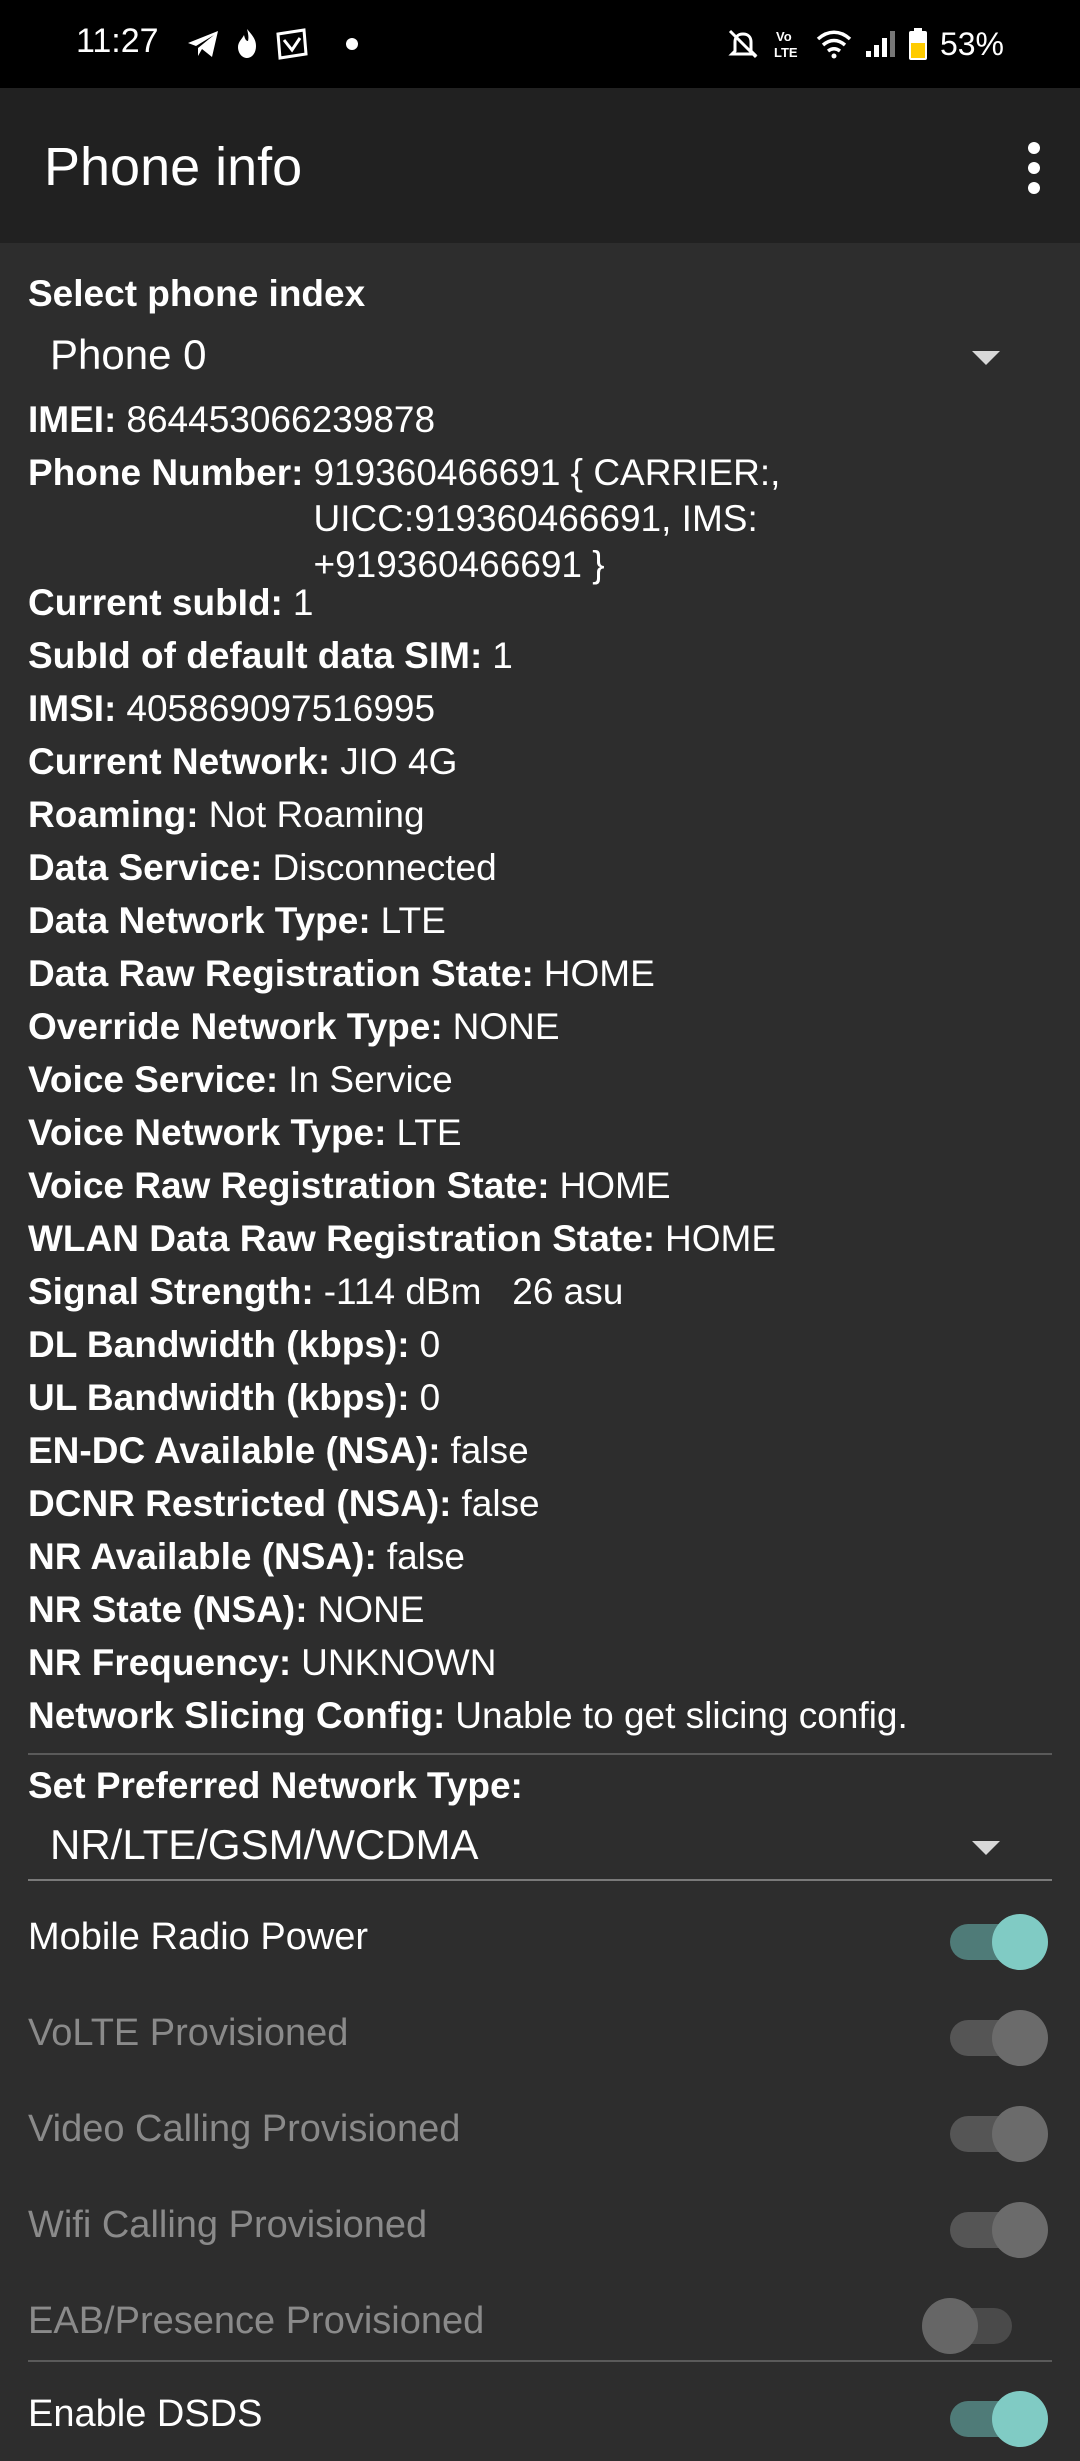 The width and height of the screenshot is (1080, 2461). Describe the element at coordinates (540, 1846) in the screenshot. I see `preferred-network-dropdown: NR/LTE/GSM/WCDMA` at that location.